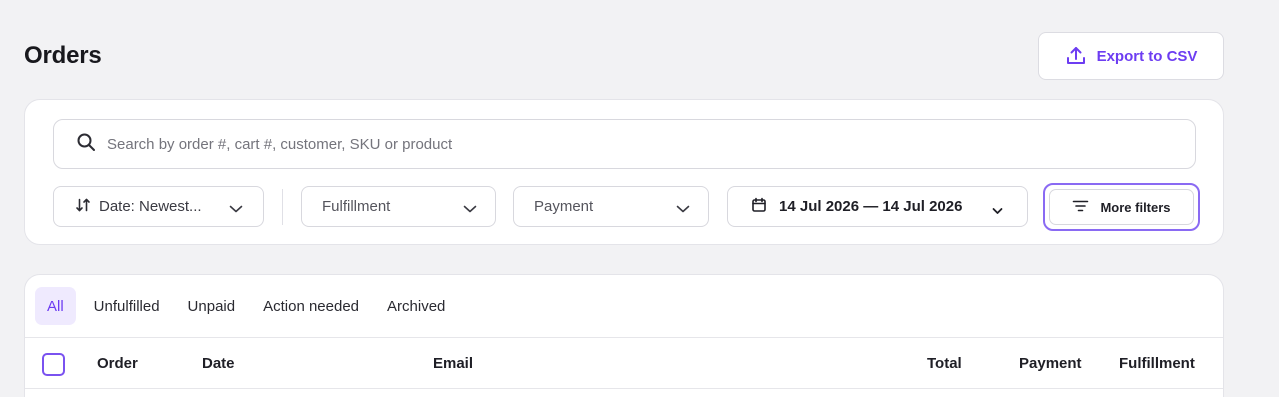 This screenshot has width=1279, height=397. Describe the element at coordinates (55, 306) in the screenshot. I see `tab-all: All` at that location.